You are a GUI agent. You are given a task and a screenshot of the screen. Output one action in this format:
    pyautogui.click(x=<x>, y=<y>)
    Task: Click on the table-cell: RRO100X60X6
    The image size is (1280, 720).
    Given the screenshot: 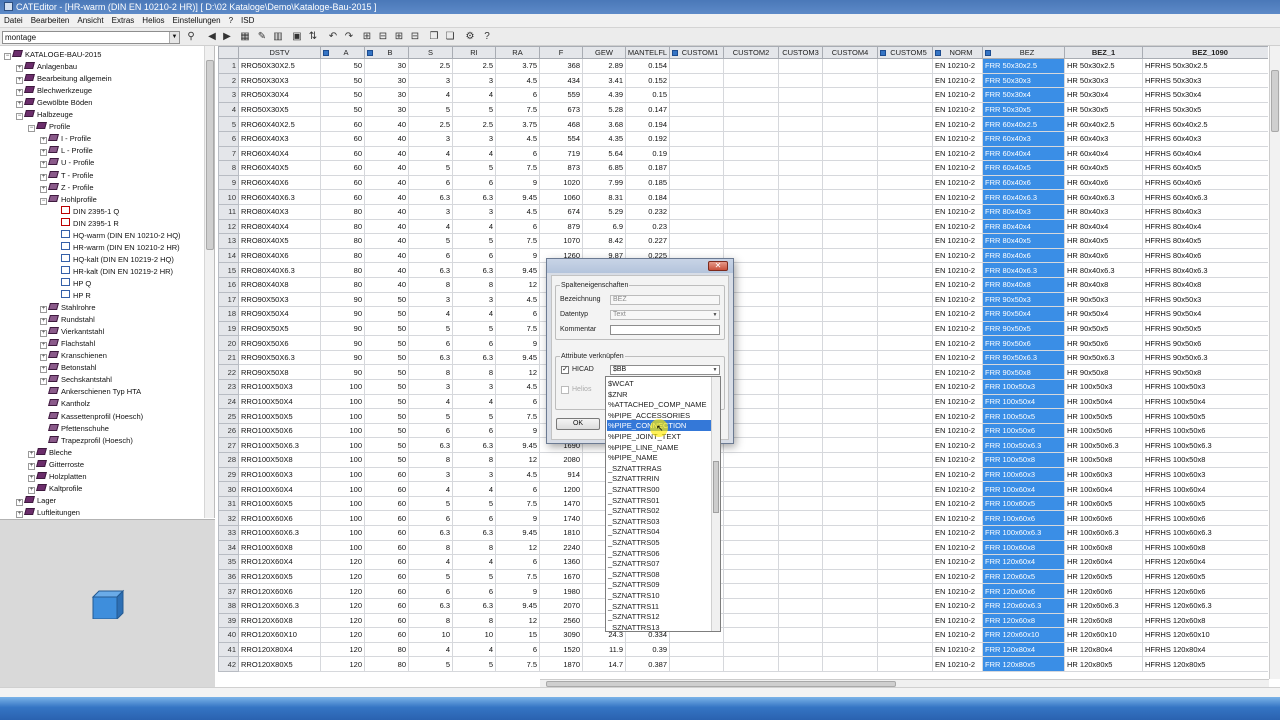 What is the action you would take?
    pyautogui.click(x=279, y=518)
    